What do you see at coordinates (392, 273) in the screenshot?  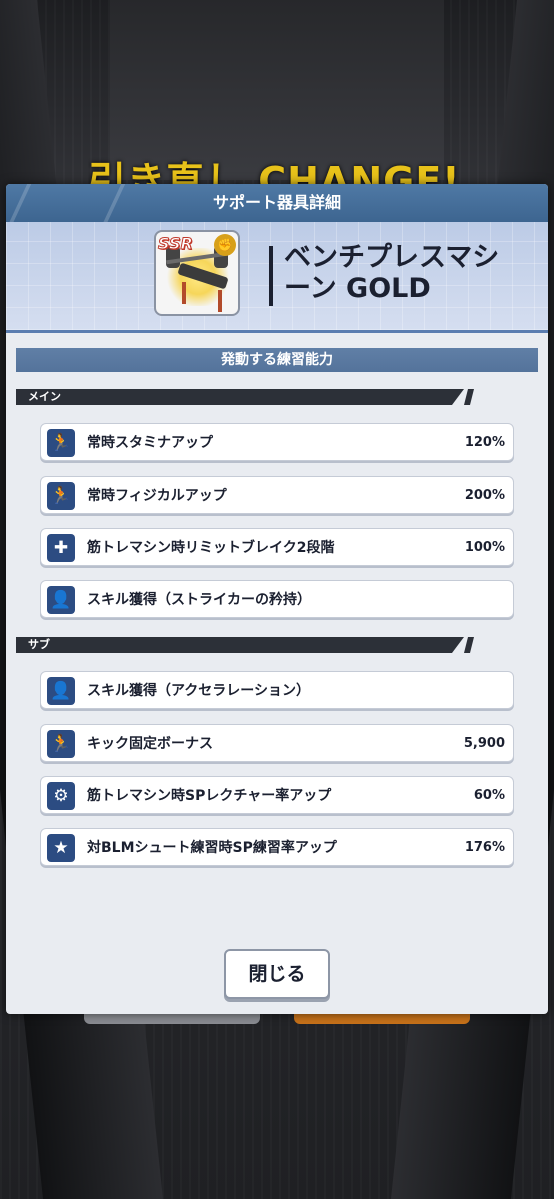 I see `item-name: ベンチプレスマシーン GOLD` at bounding box center [392, 273].